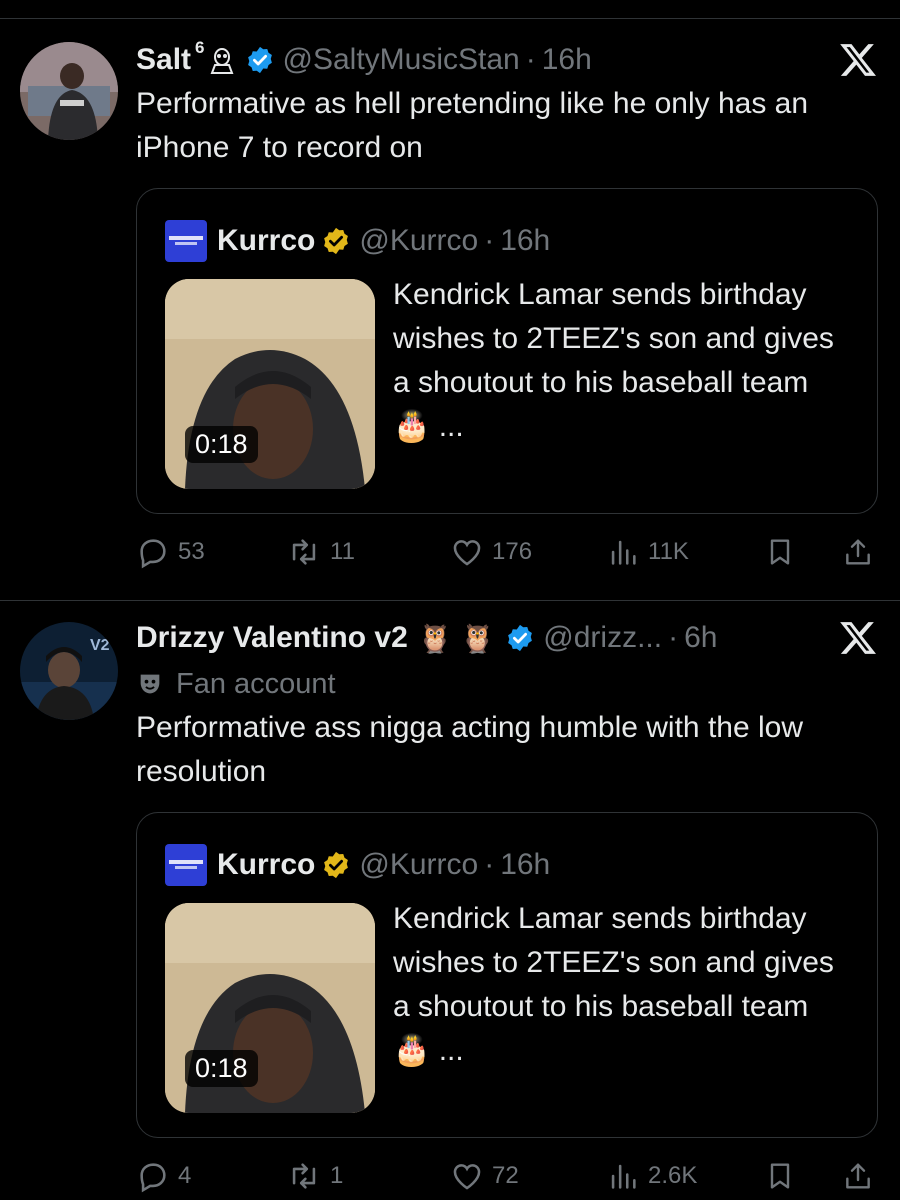  Describe the element at coordinates (191, 551) in the screenshot. I see `reply-count: 53` at that location.